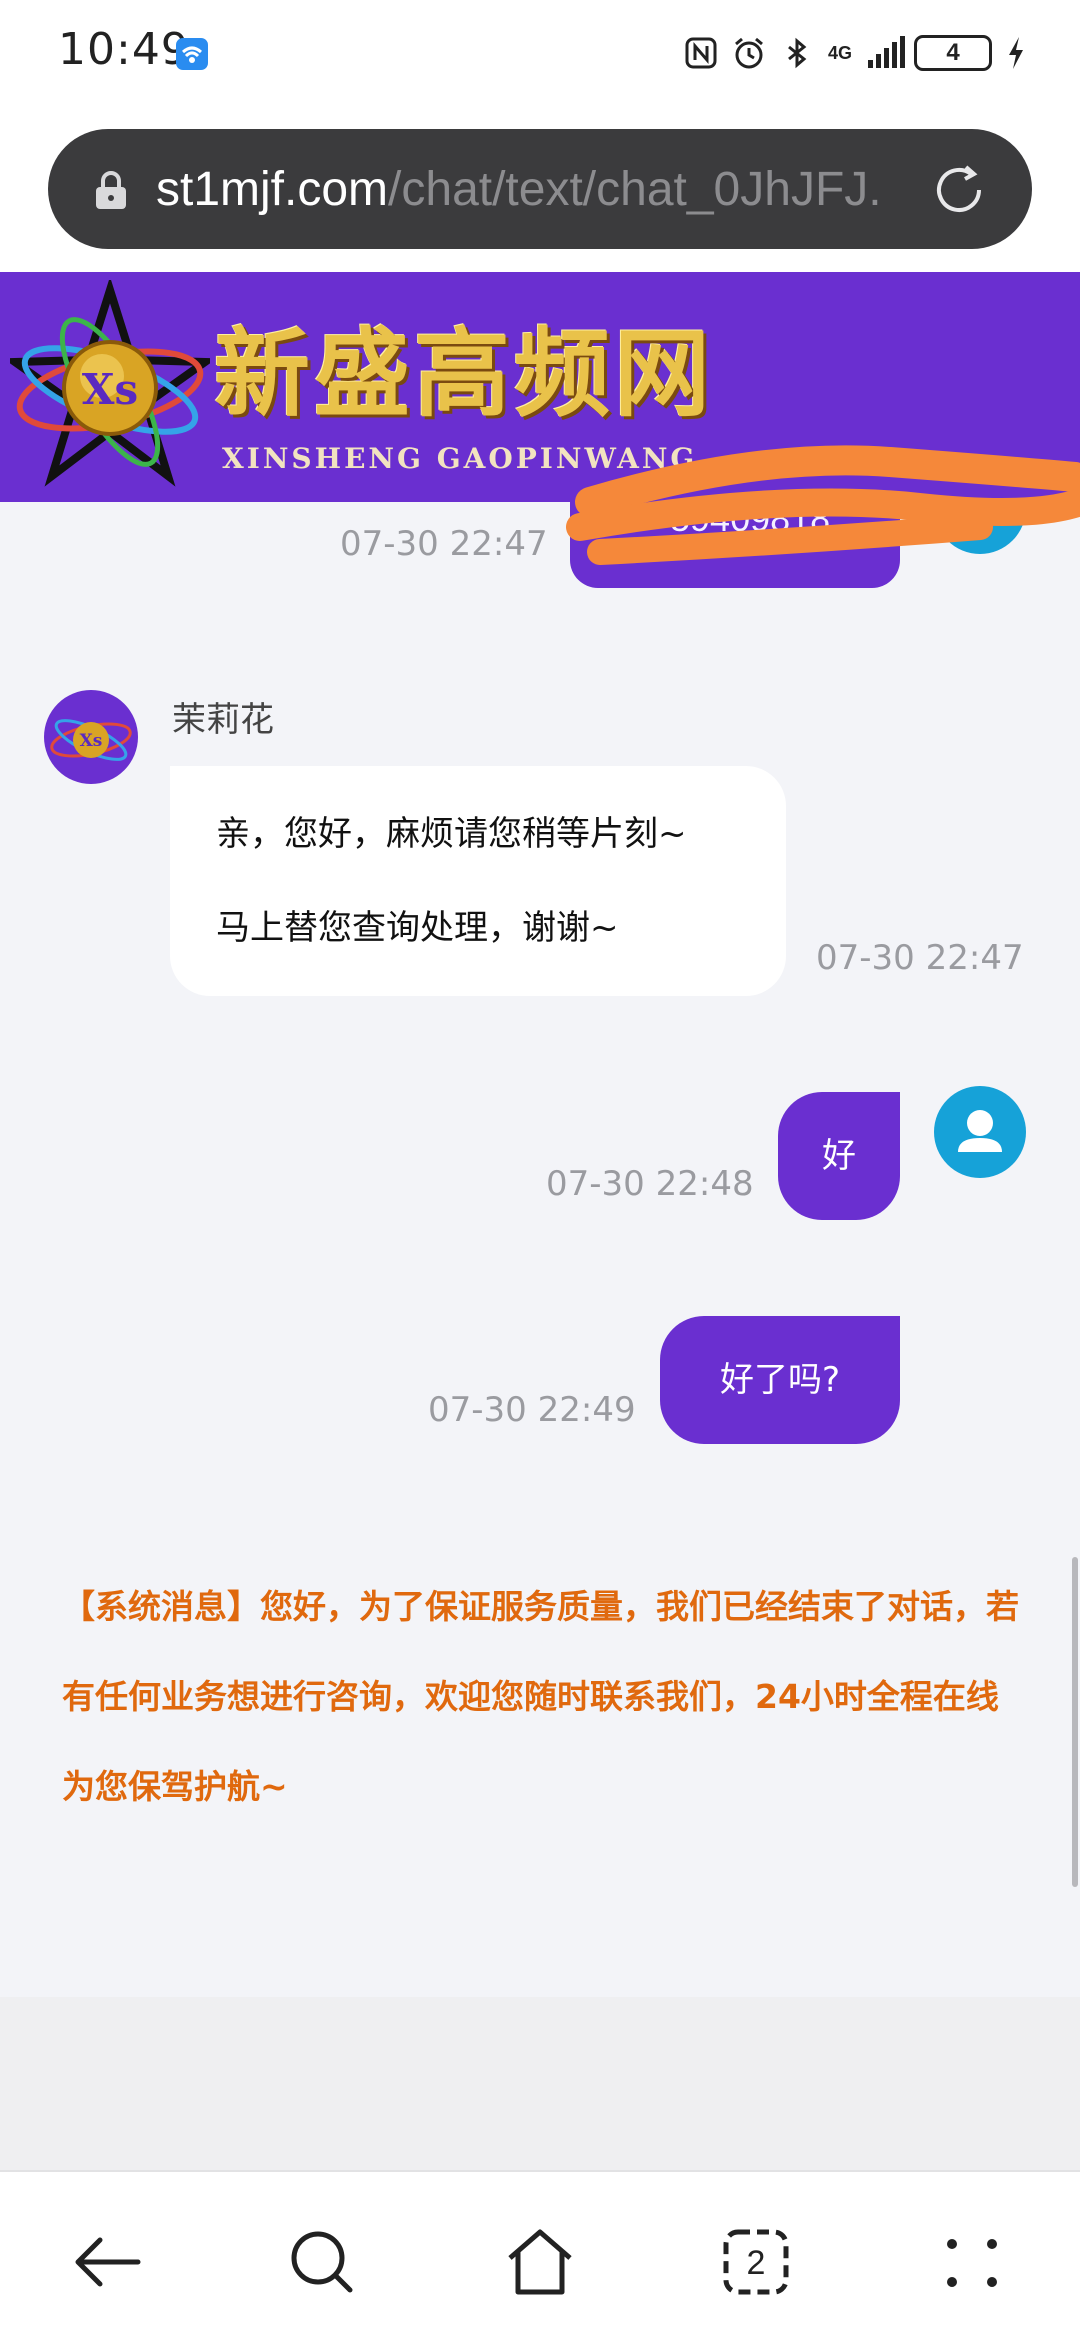 The height and width of the screenshot is (2340, 1080). I want to click on back-arrow-icon, so click(108, 2262).